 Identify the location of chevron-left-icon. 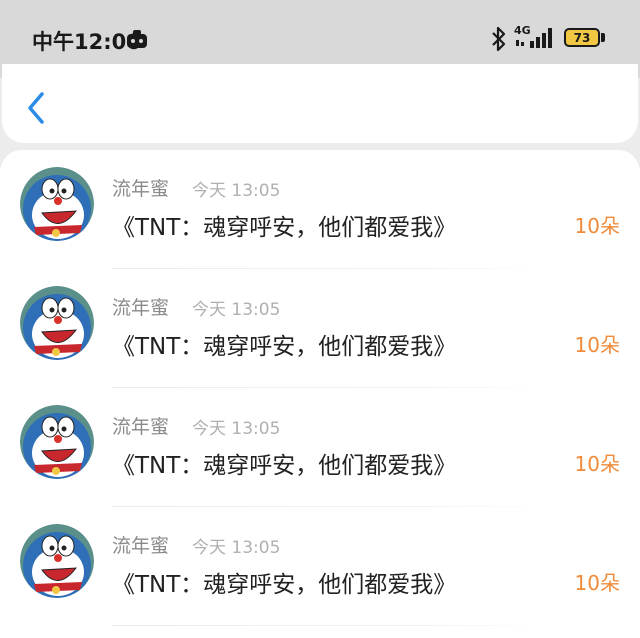
(36, 108).